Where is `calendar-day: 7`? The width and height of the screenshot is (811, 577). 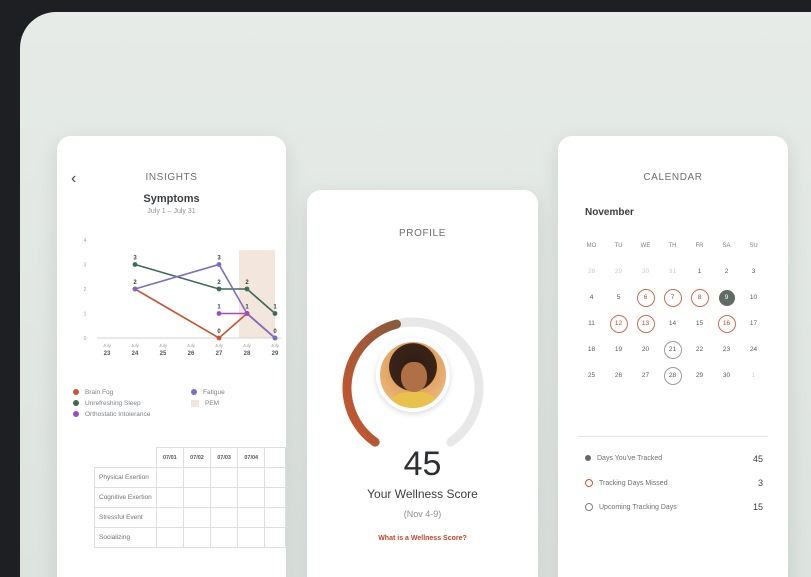
calendar-day: 7 is located at coordinates (672, 298).